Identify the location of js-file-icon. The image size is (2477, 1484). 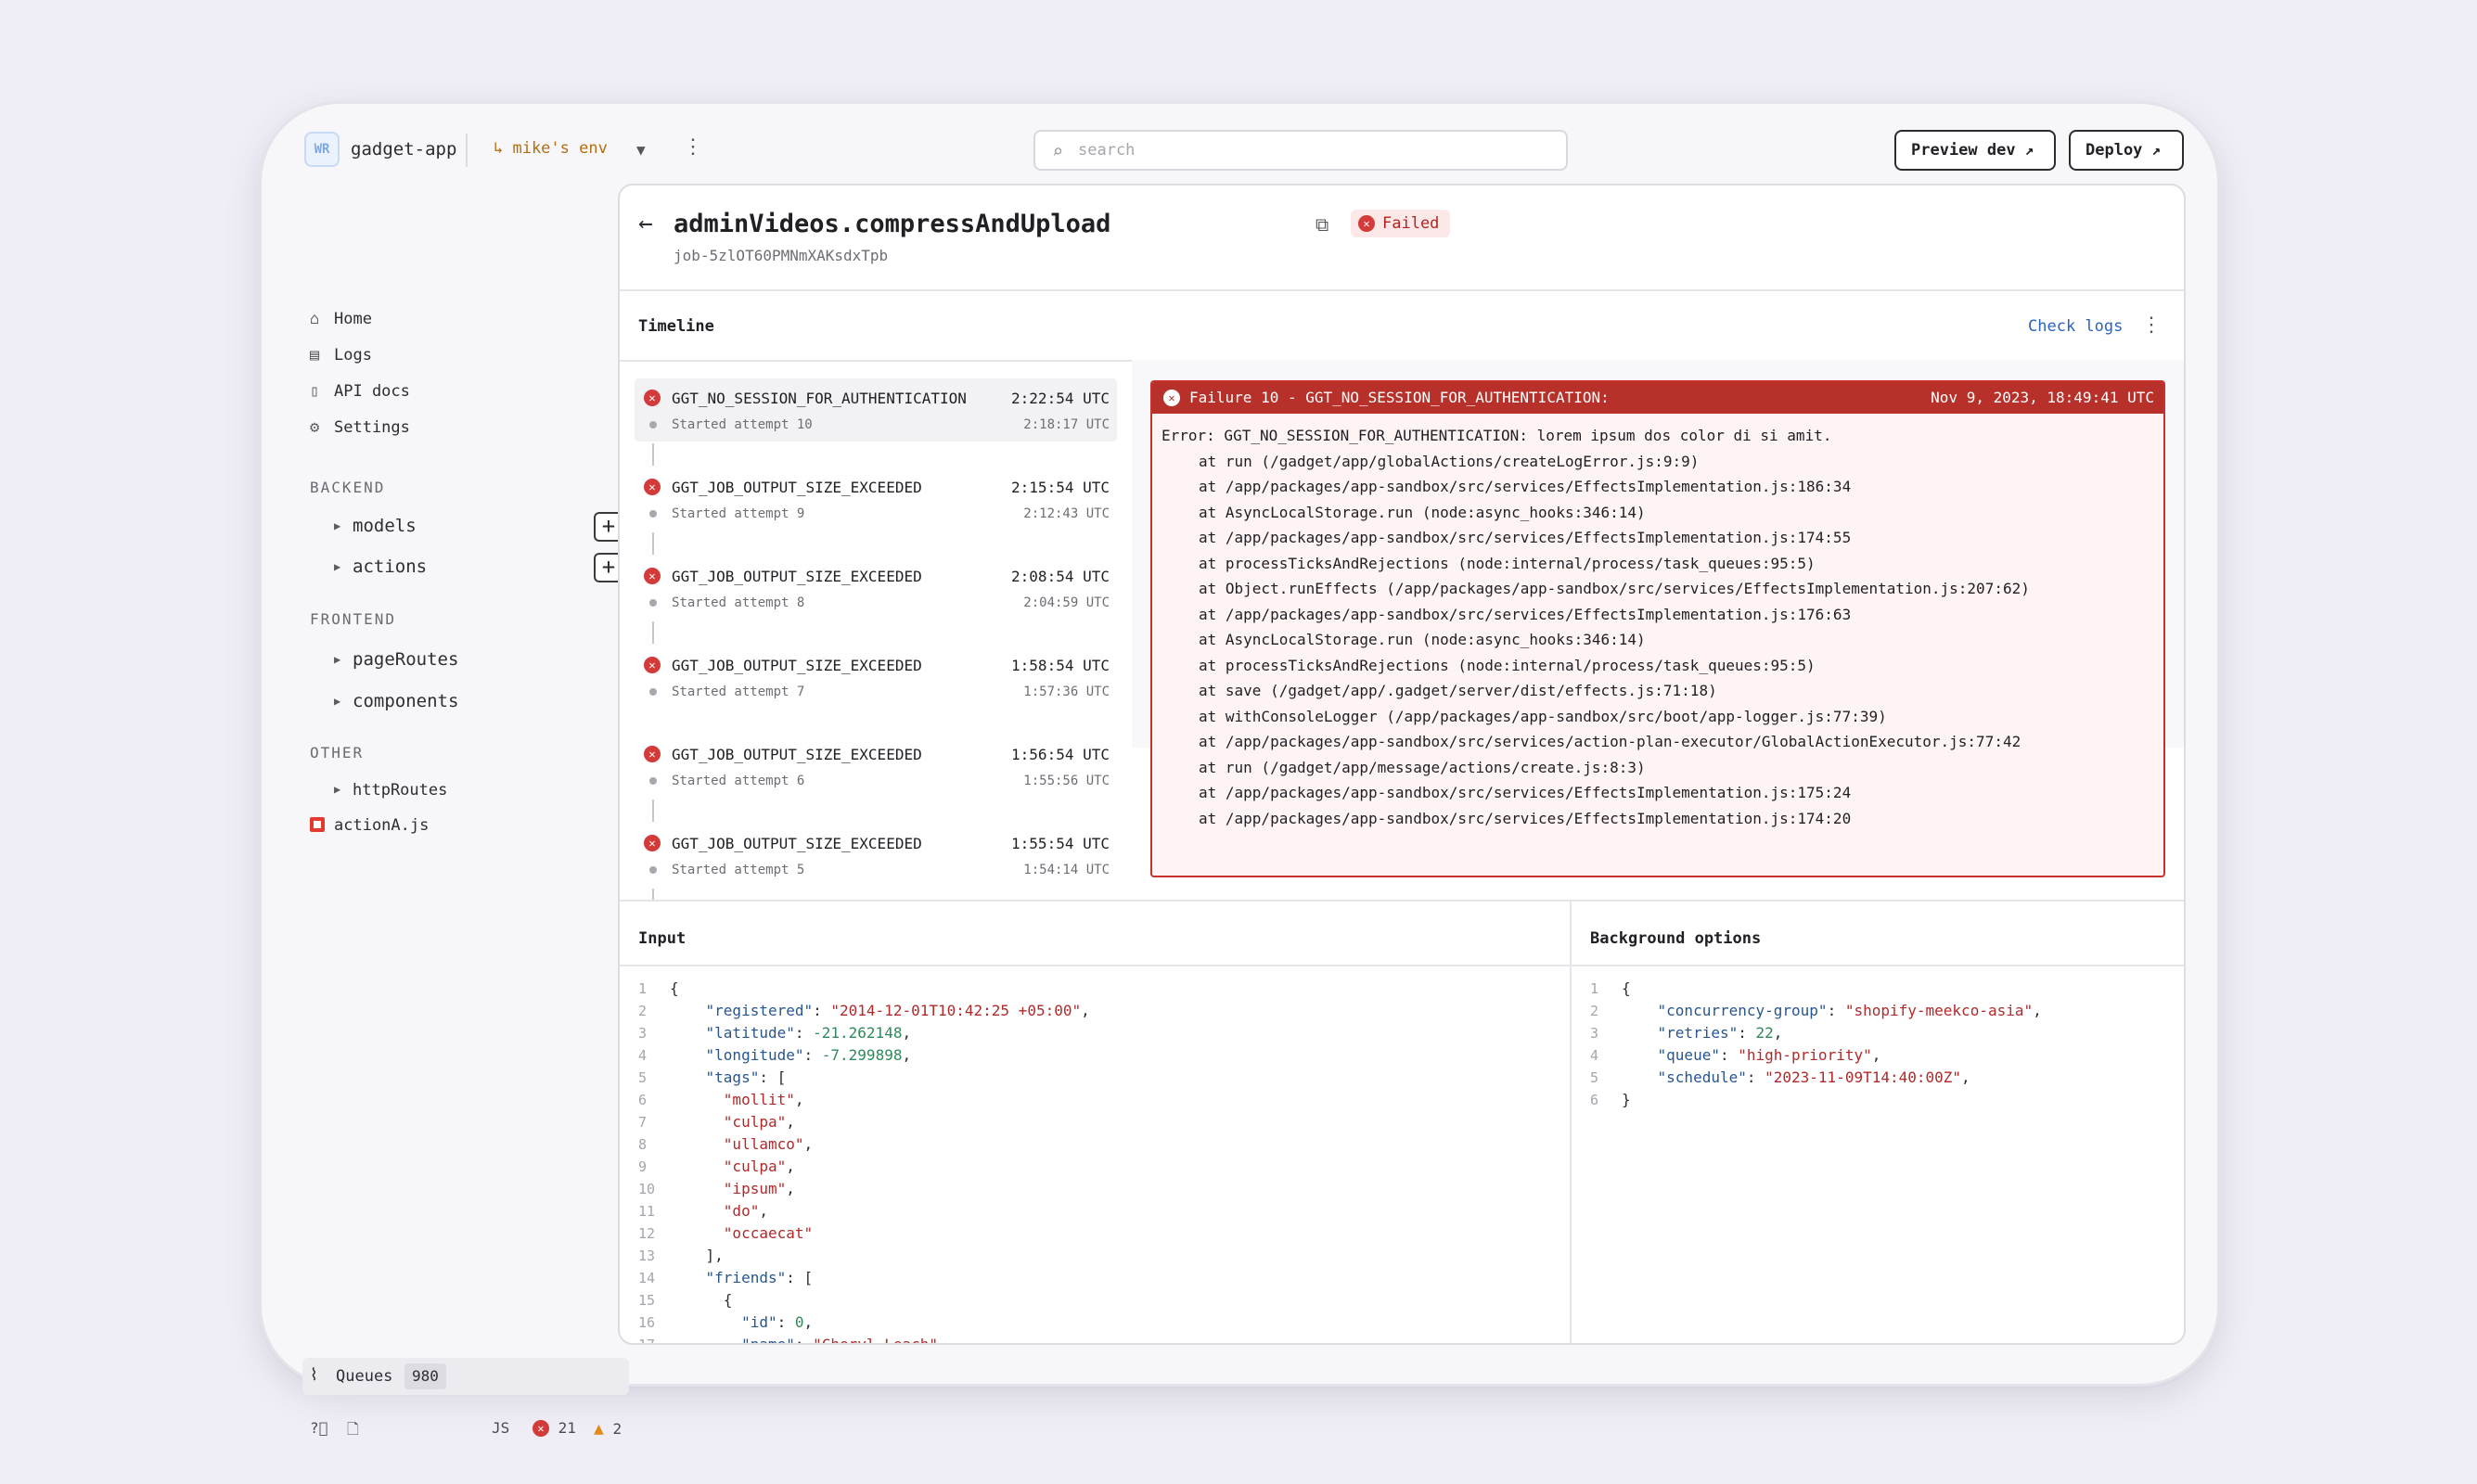
(317, 824).